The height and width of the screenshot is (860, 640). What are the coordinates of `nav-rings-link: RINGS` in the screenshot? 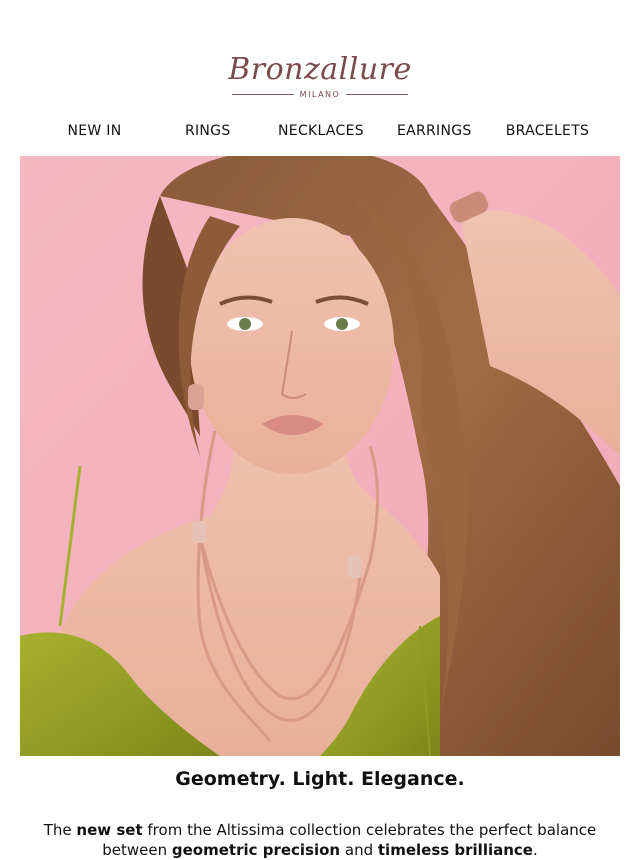 It's located at (207, 131).